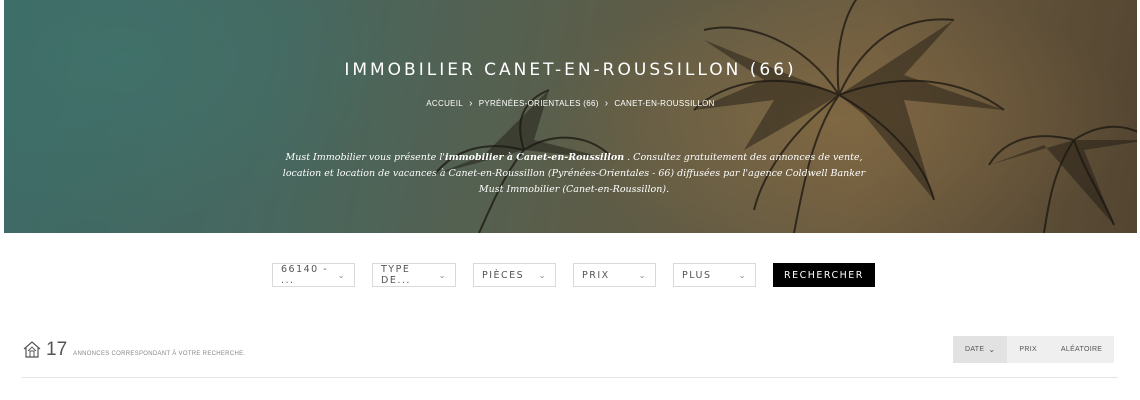 This screenshot has height=400, width=1140. Describe the element at coordinates (570, 377) in the screenshot. I see `divider` at that location.